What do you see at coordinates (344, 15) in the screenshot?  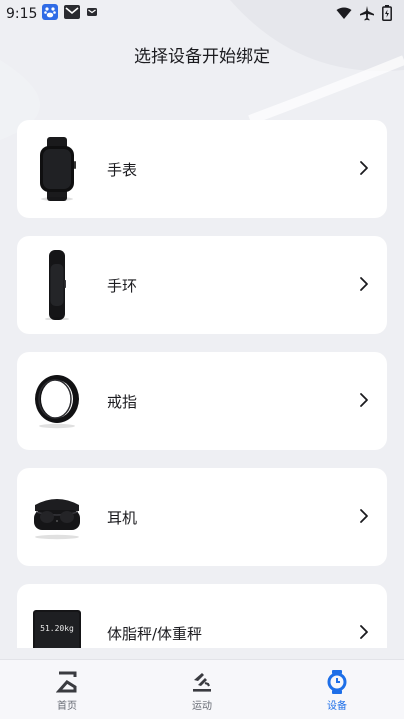 I see `wifi-icon` at bounding box center [344, 15].